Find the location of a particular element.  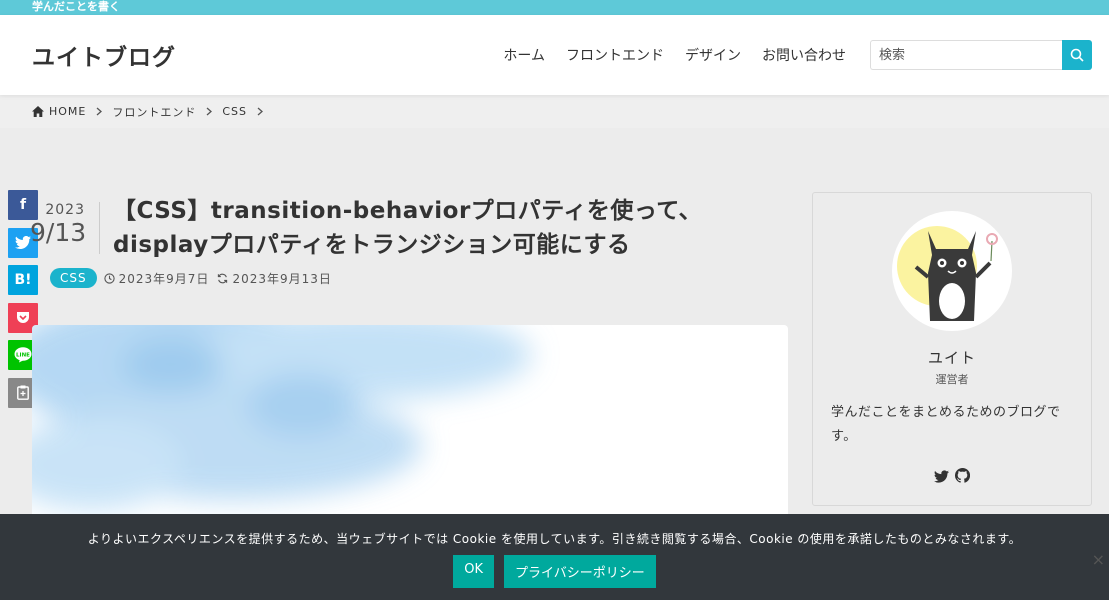

post-title-line1: 【CSS】transition-behaviorプロパティを使って、 is located at coordinates (408, 211).